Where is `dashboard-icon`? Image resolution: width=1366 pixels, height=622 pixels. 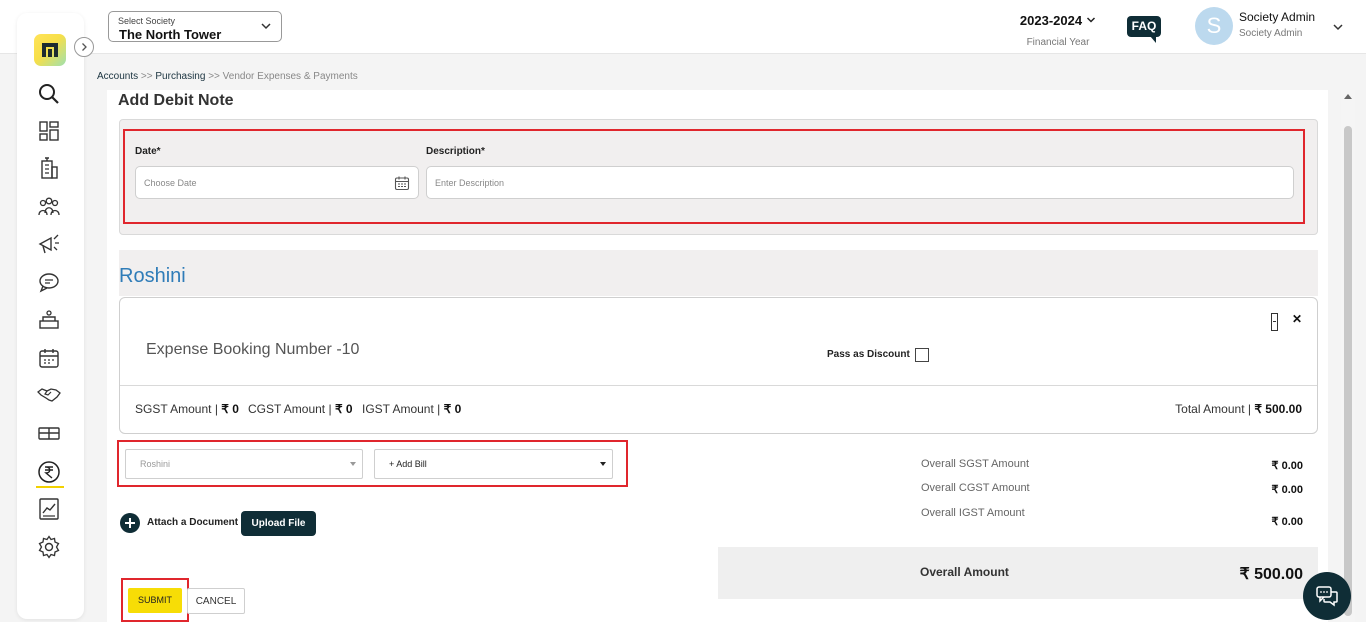 dashboard-icon is located at coordinates (49, 131).